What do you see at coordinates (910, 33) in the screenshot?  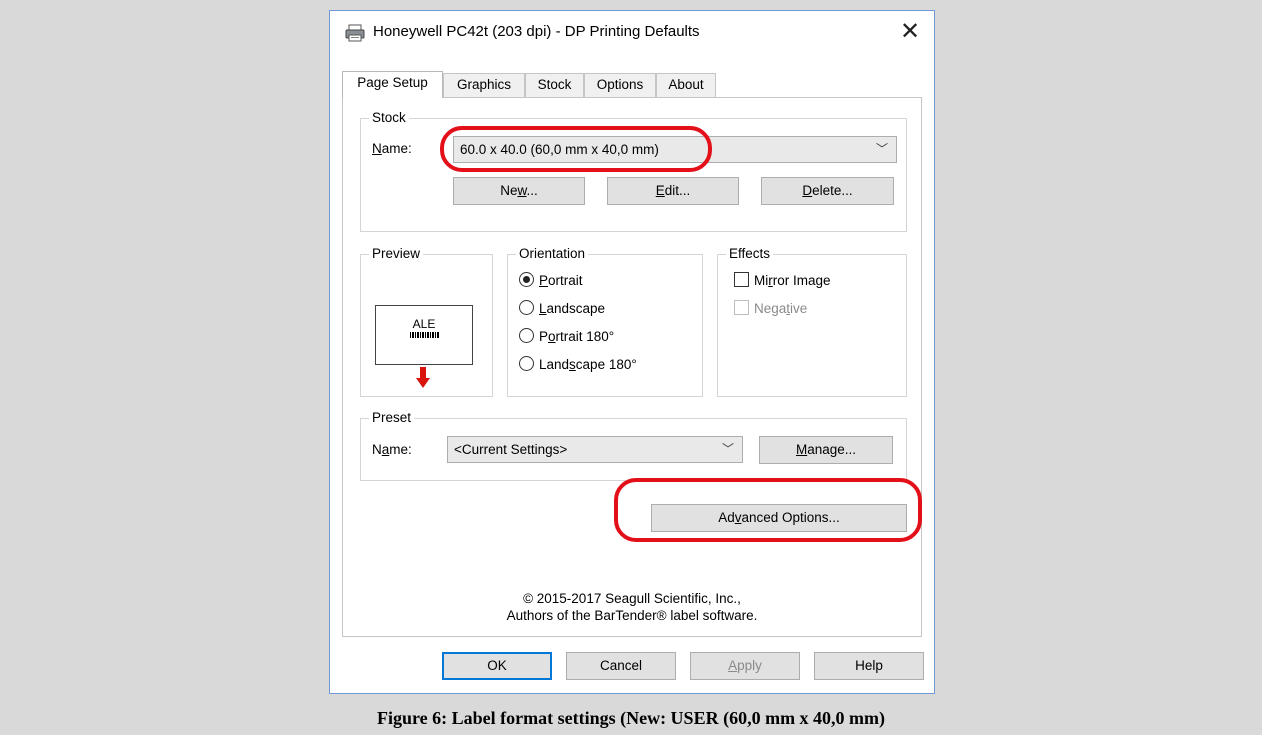 I see `close-icon: ✕` at bounding box center [910, 33].